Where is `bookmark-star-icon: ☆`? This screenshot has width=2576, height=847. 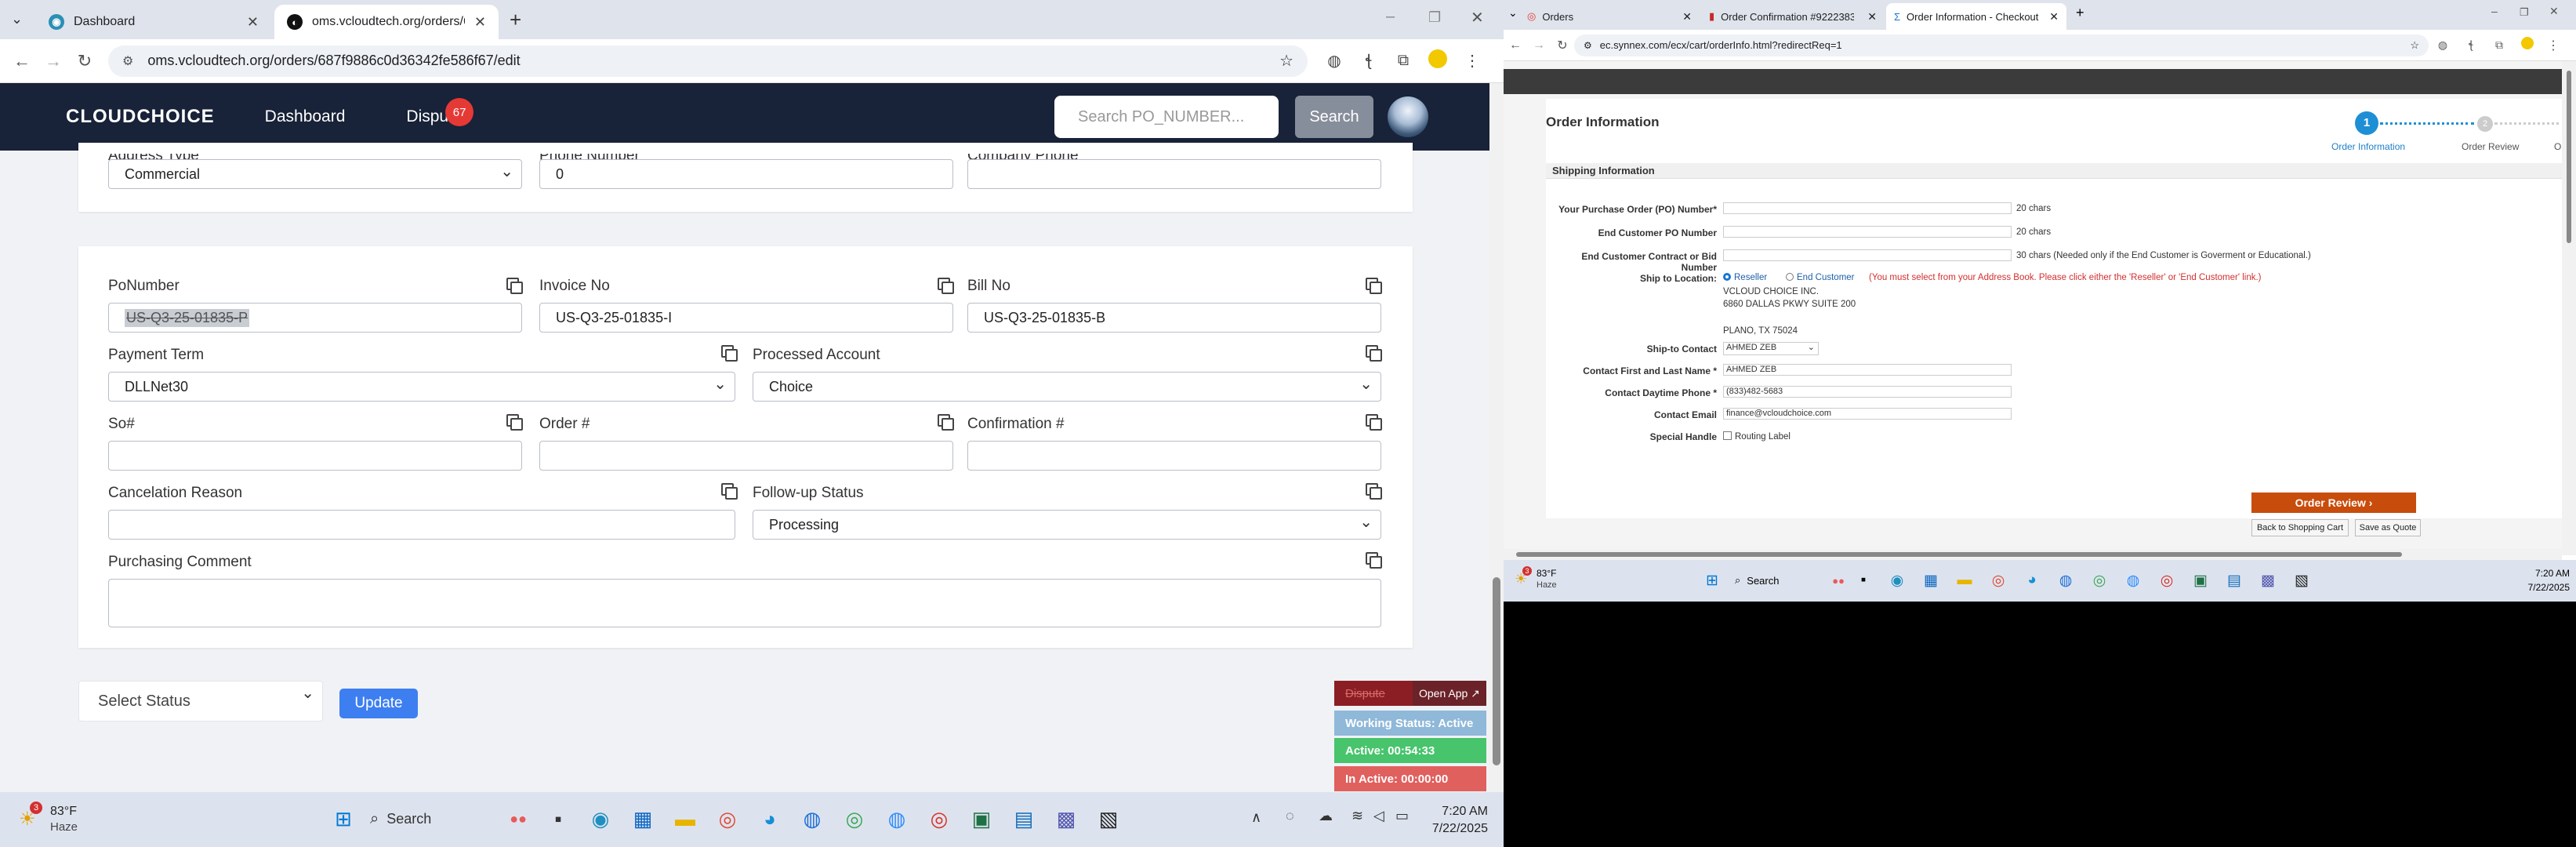
bookmark-star-icon: ☆ is located at coordinates (1286, 61).